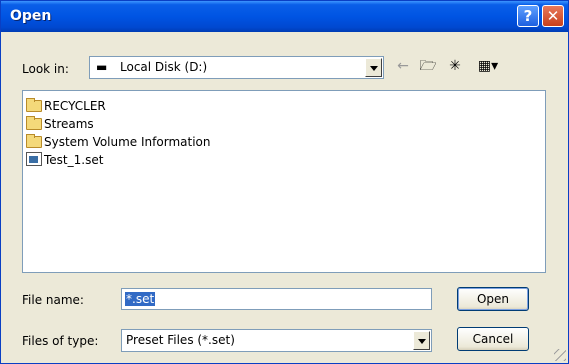  I want to click on look-in-label: Look in:, so click(45, 69).